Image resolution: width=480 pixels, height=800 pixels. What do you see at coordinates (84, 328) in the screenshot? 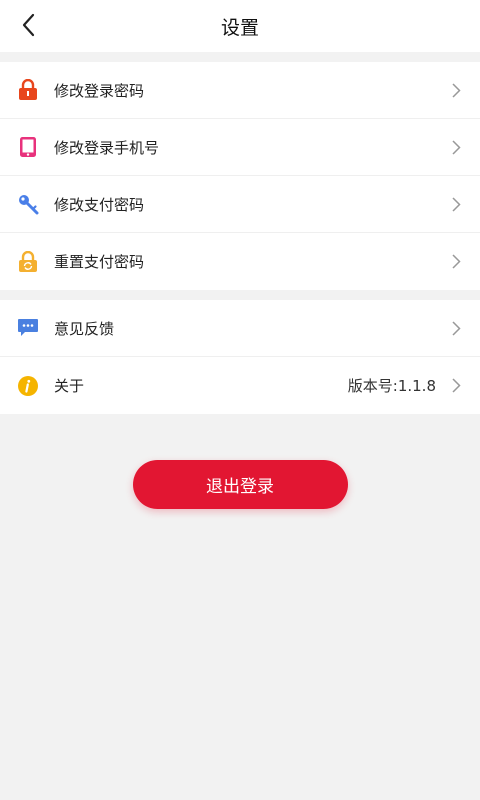
I see `settings-item-label: 意见反馈` at bounding box center [84, 328].